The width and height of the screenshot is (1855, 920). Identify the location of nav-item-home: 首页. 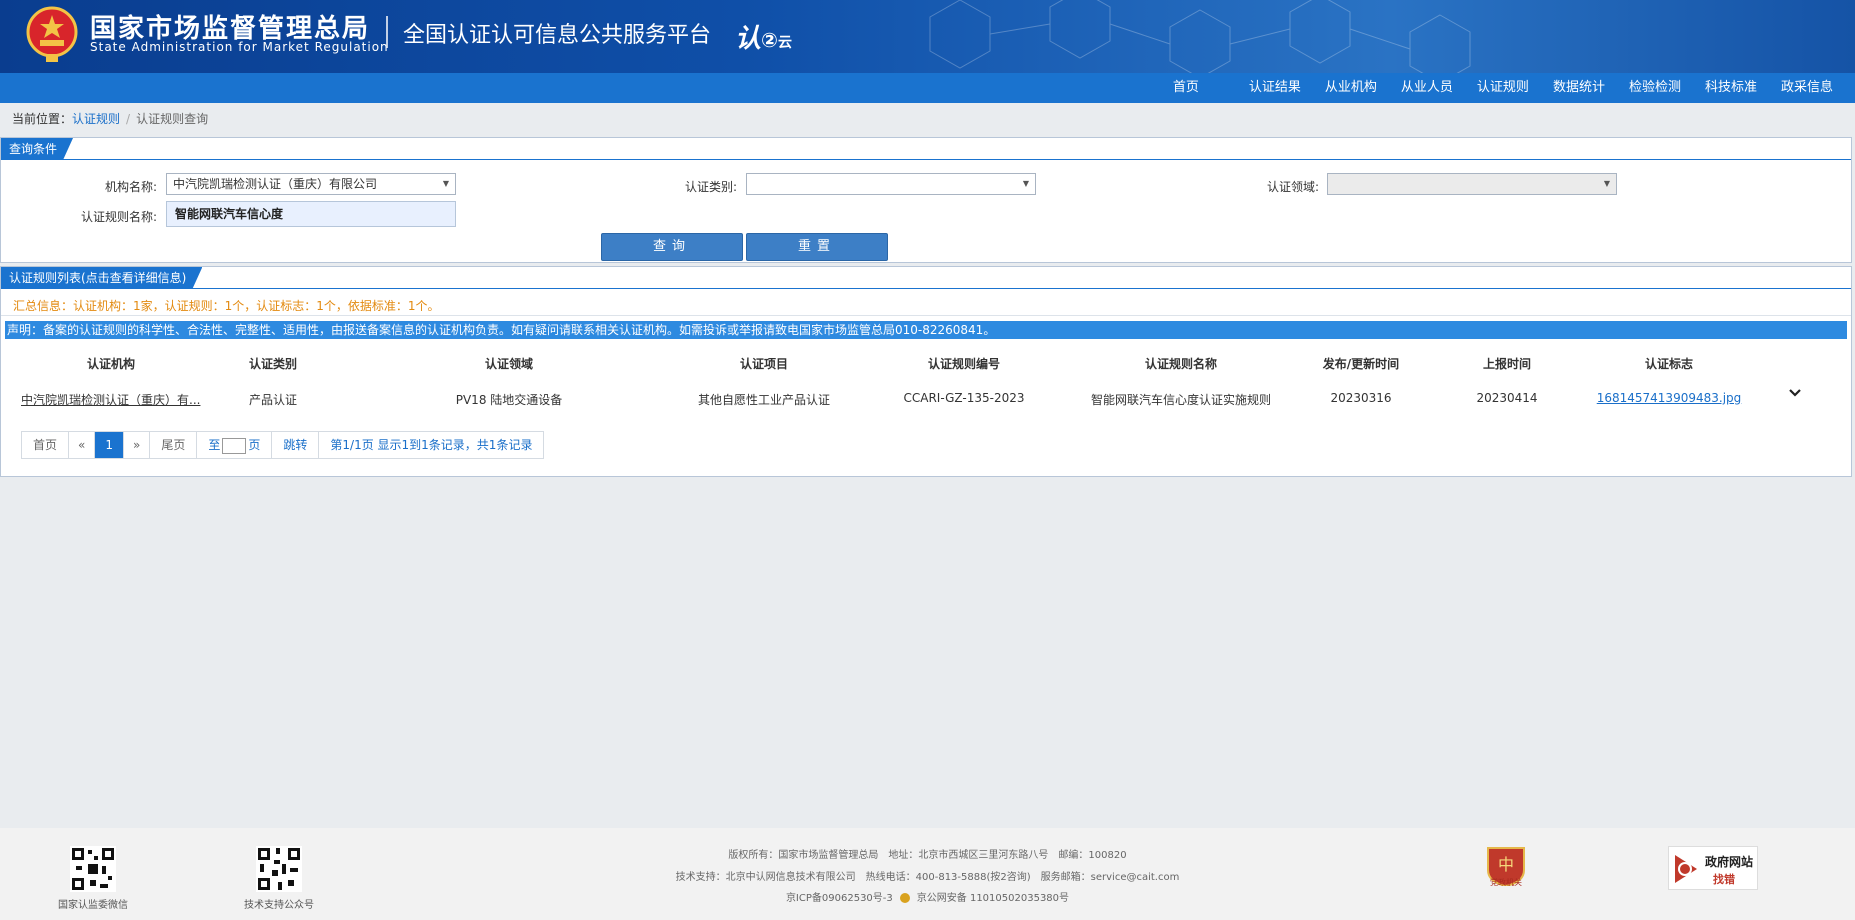
(1186, 88).